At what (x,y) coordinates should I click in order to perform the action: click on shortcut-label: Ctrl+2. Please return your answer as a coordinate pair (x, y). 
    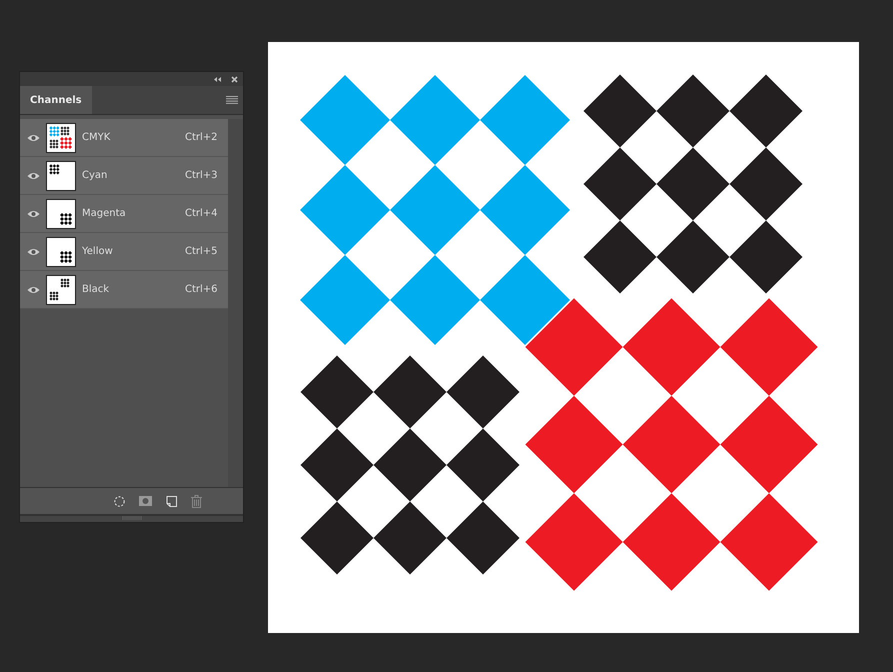
    Looking at the image, I should click on (202, 137).